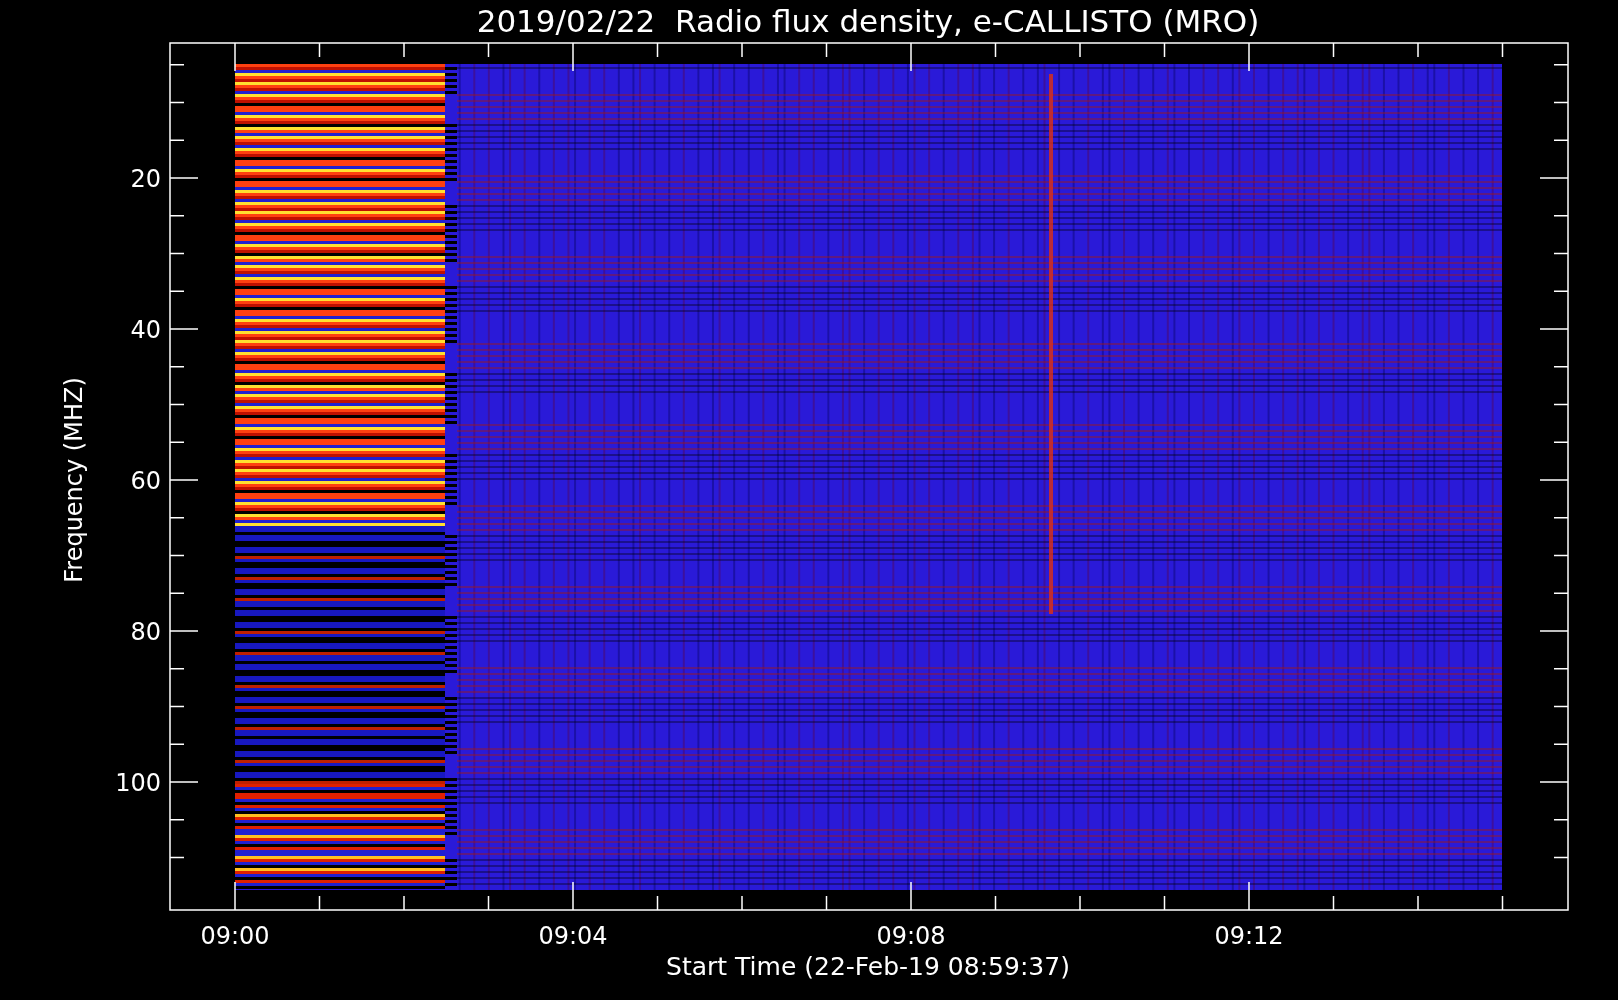  What do you see at coordinates (1249, 936) in the screenshot?
I see `x-tick-label: 09:12` at bounding box center [1249, 936].